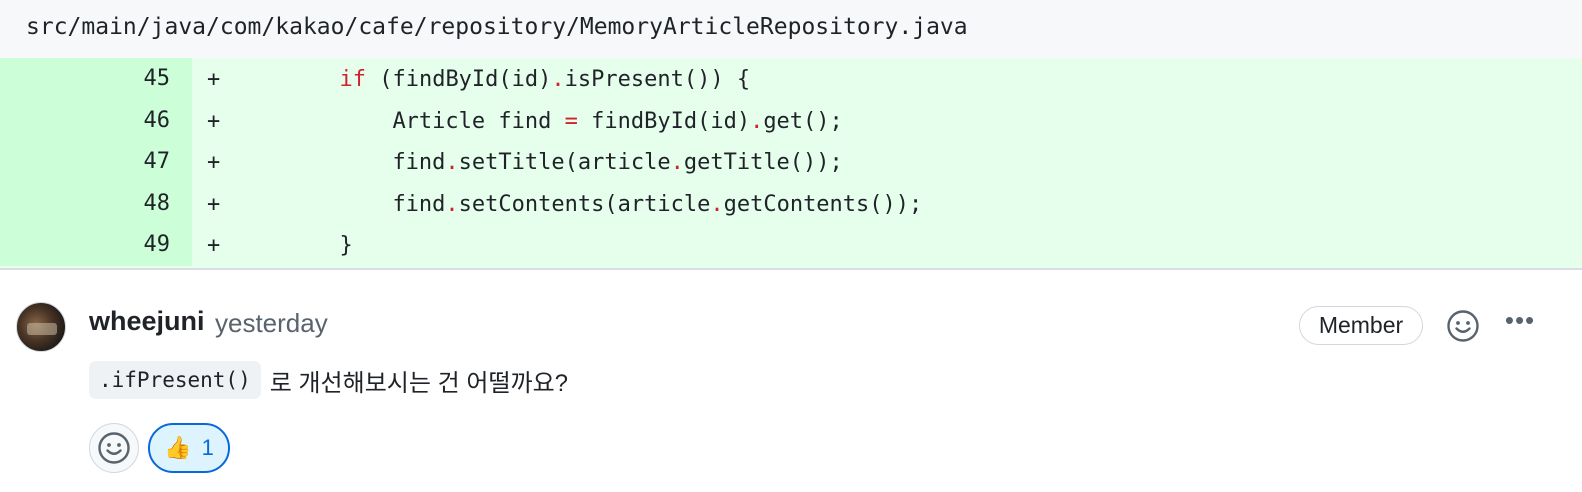  I want to click on diff-line: 46 + Article find = findById(id).get();, so click(791, 120).